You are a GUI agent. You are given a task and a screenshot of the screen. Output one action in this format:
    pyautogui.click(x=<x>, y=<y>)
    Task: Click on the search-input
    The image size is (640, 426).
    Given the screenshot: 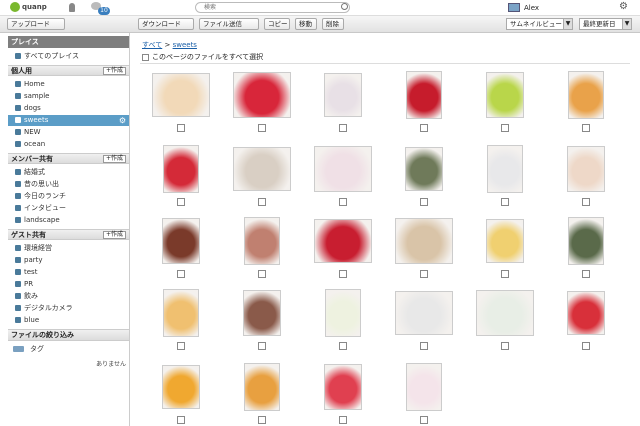 What is the action you would take?
    pyautogui.click(x=272, y=7)
    